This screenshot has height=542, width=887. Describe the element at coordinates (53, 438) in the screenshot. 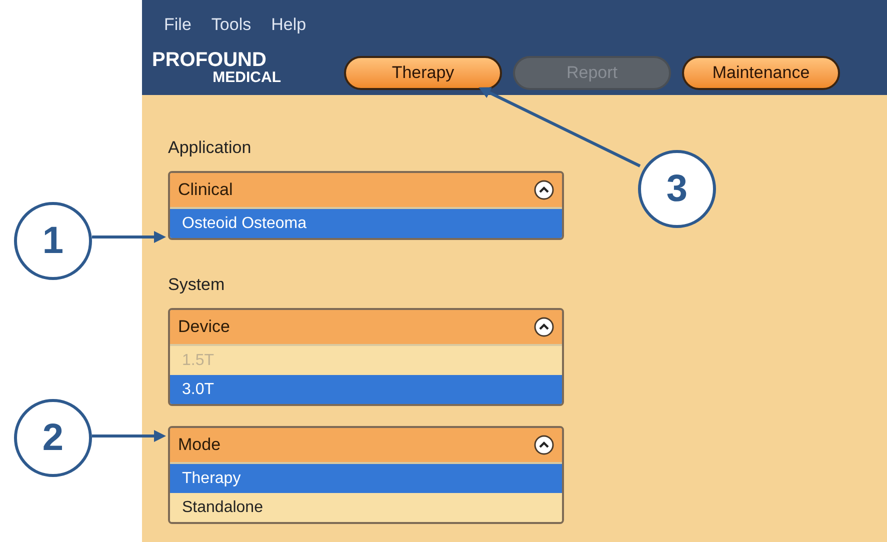

I see `callout-number: 2` at that location.